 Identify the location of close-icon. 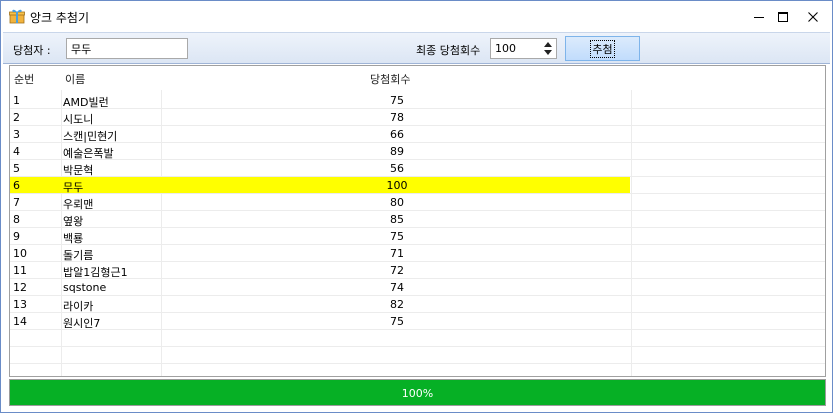
(813, 16).